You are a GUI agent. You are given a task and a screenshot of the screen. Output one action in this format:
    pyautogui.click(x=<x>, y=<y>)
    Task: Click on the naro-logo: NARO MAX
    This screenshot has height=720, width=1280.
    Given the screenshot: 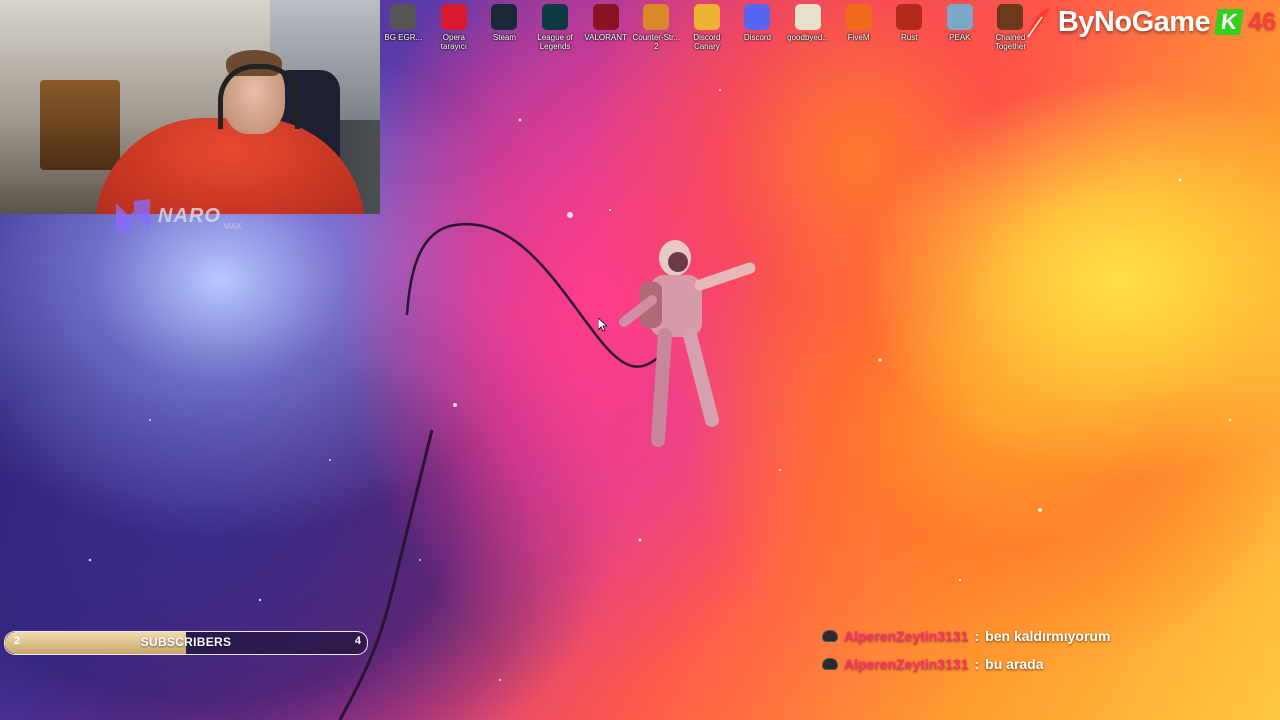 What is the action you would take?
    pyautogui.click(x=176, y=216)
    